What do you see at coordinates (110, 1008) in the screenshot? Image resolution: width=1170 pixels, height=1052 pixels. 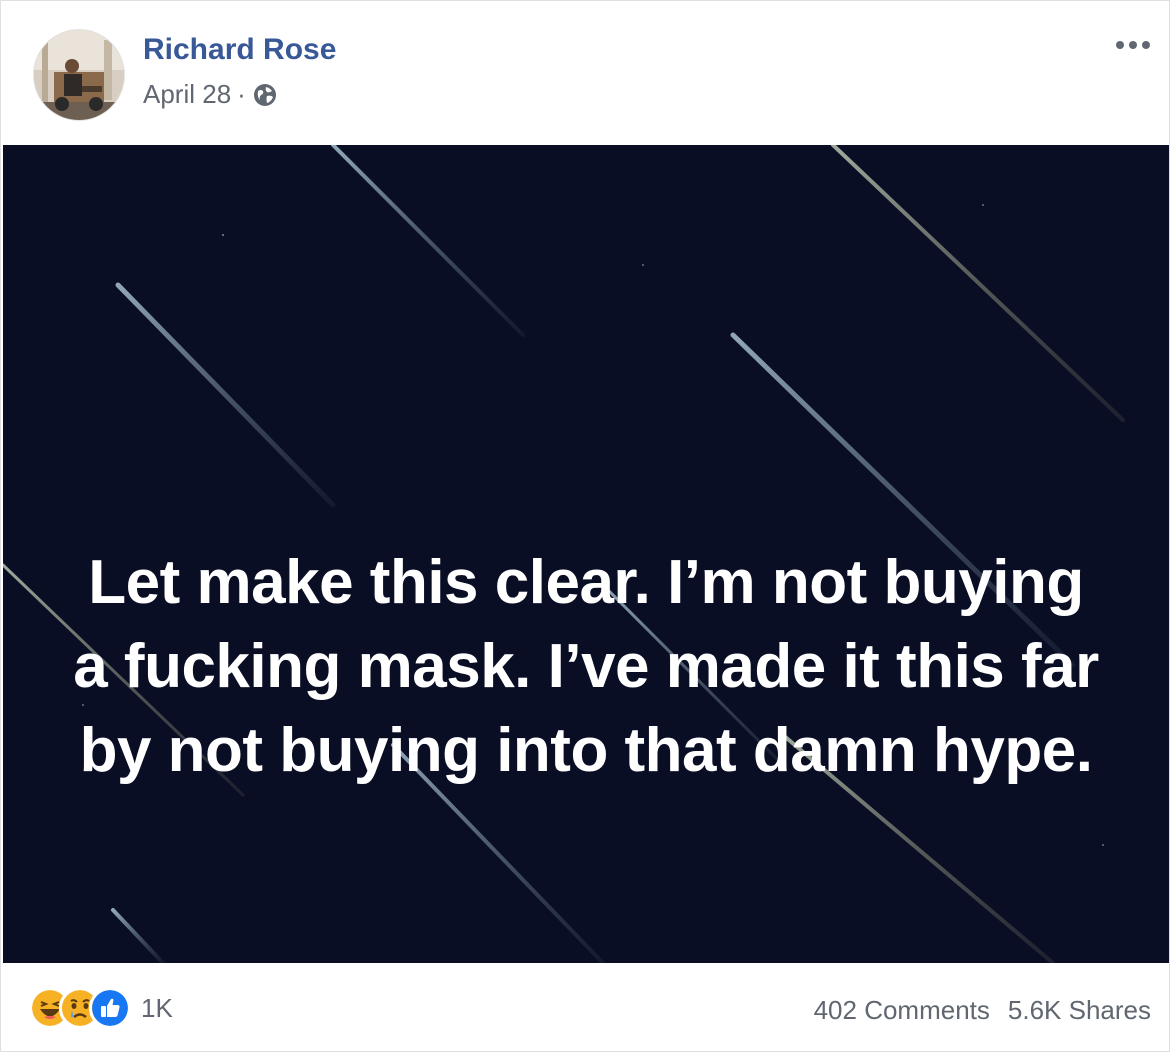 I see `like-icon` at bounding box center [110, 1008].